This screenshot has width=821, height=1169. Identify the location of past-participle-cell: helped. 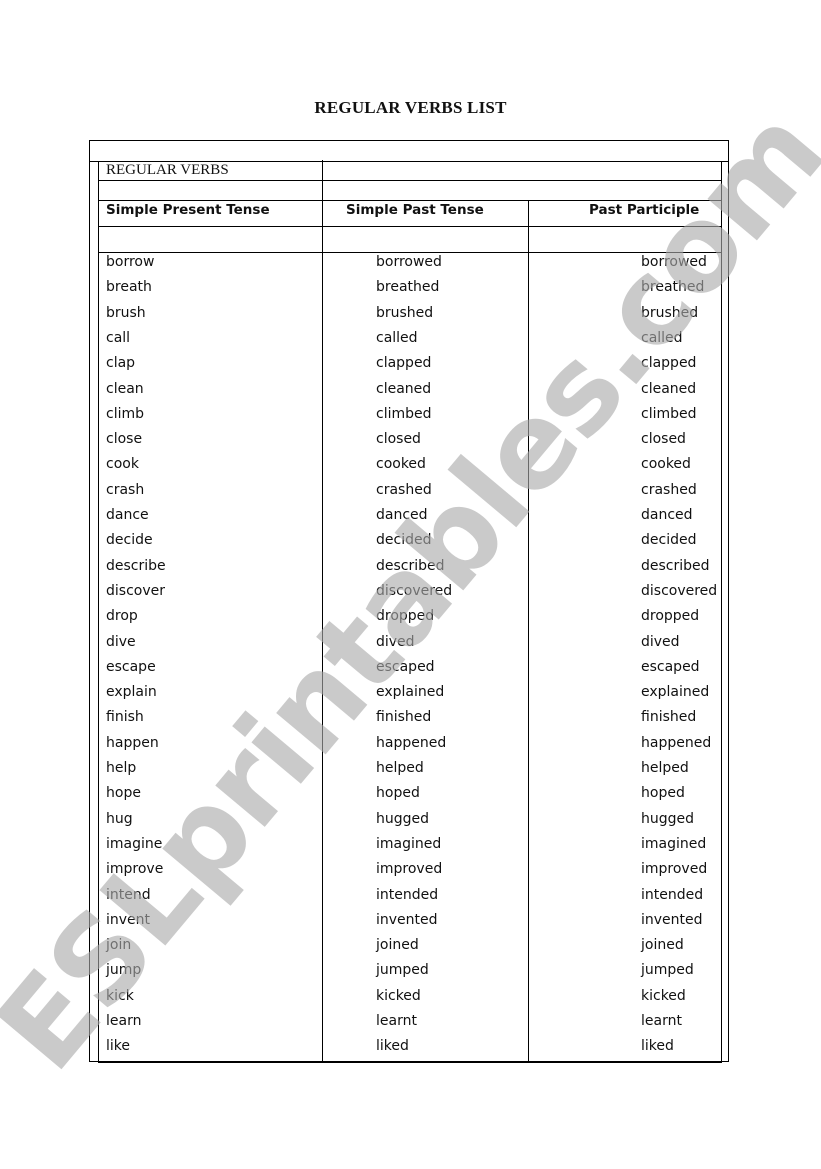
(665, 768).